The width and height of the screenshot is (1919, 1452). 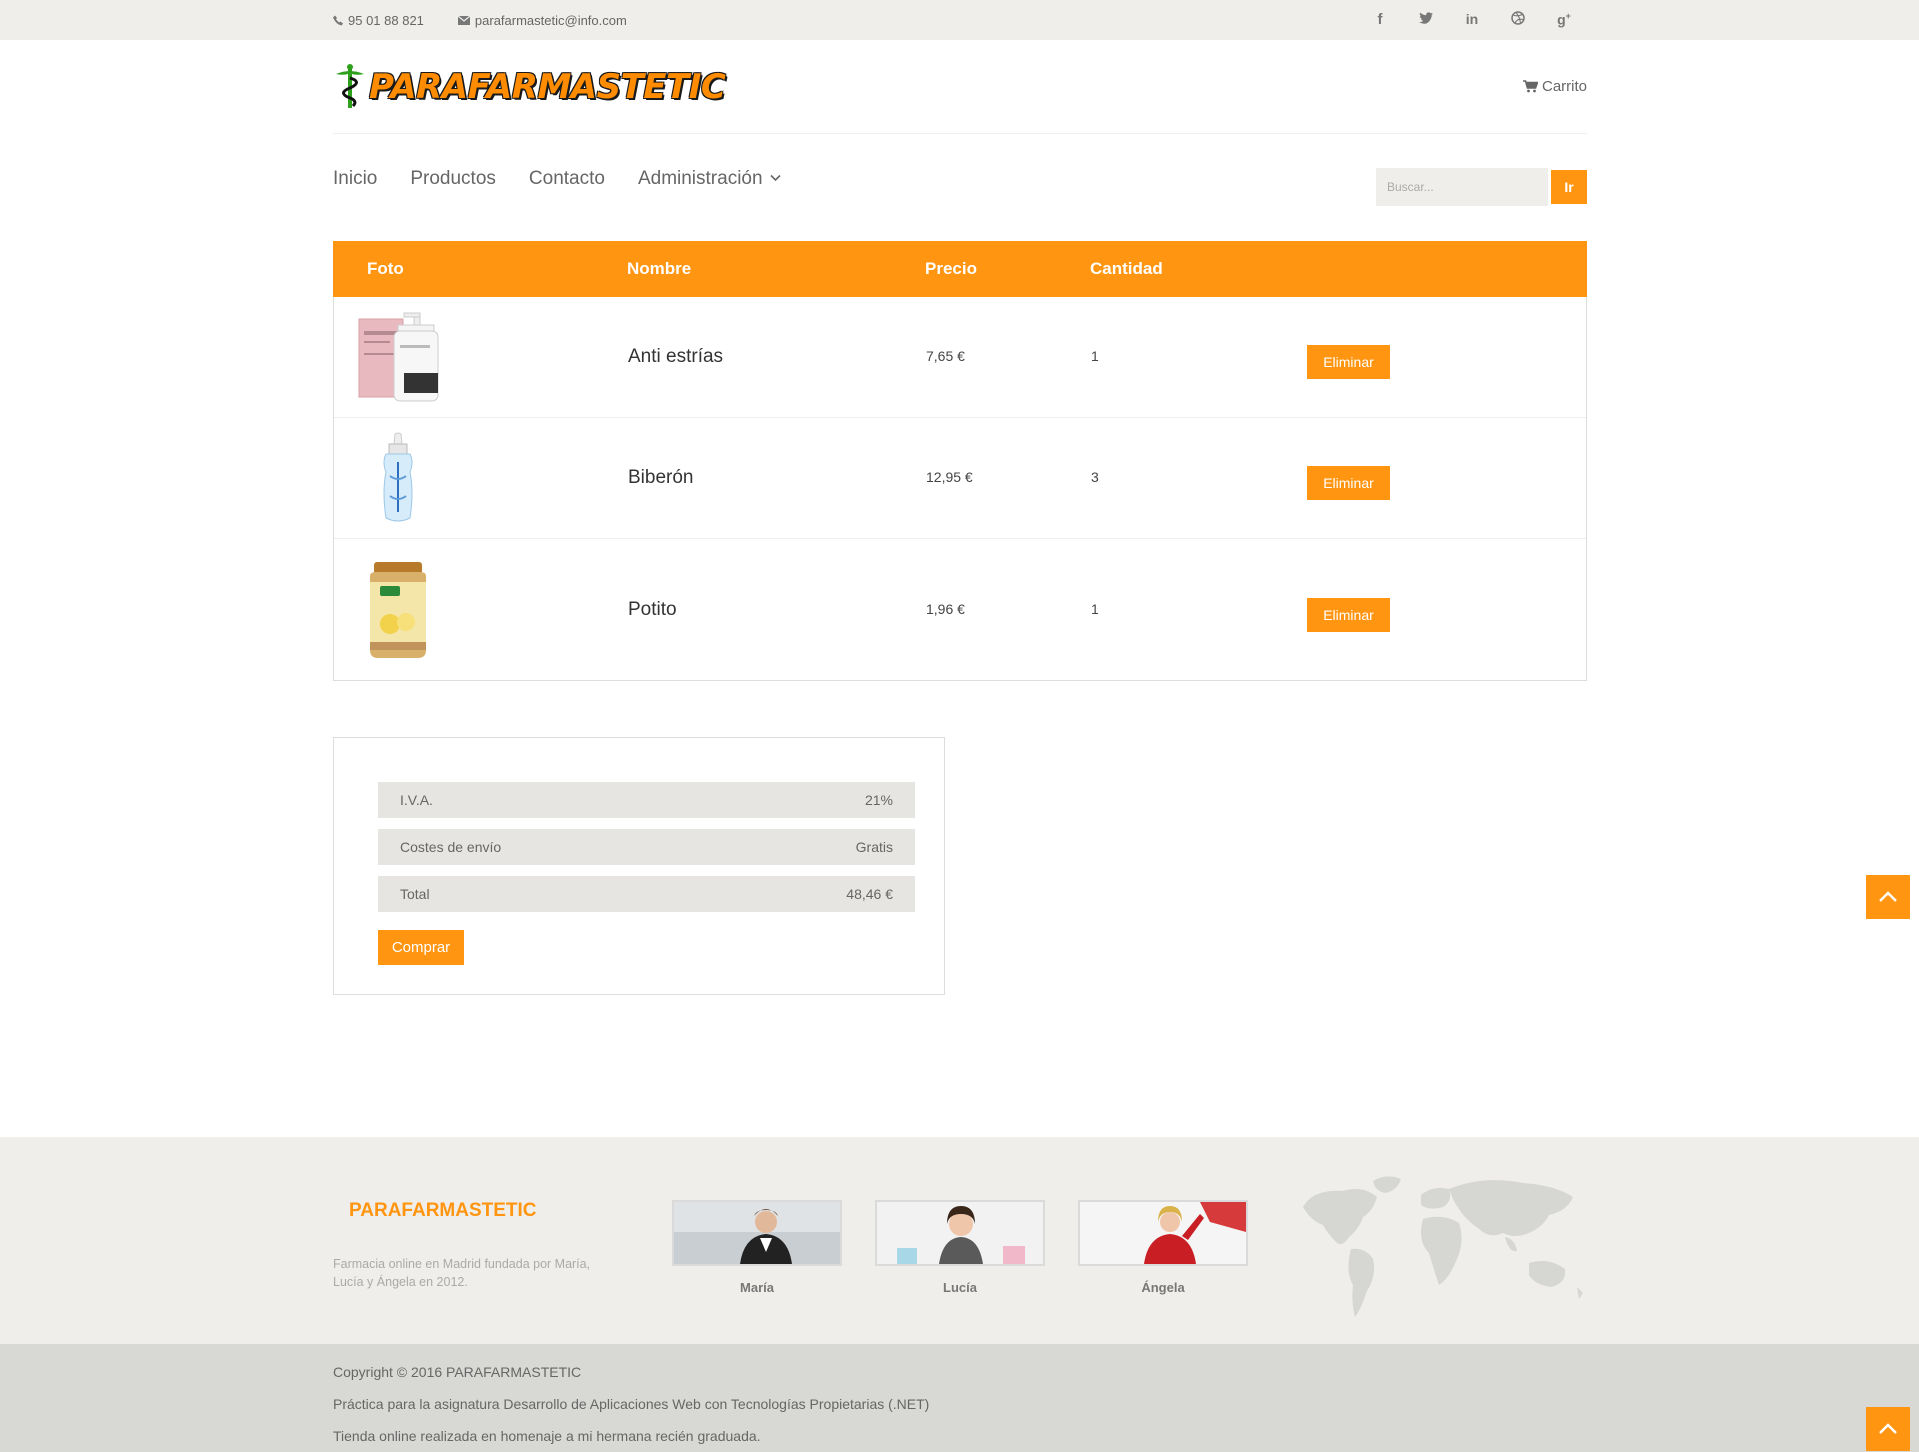 I want to click on search-form: Ir, so click(x=1481, y=186).